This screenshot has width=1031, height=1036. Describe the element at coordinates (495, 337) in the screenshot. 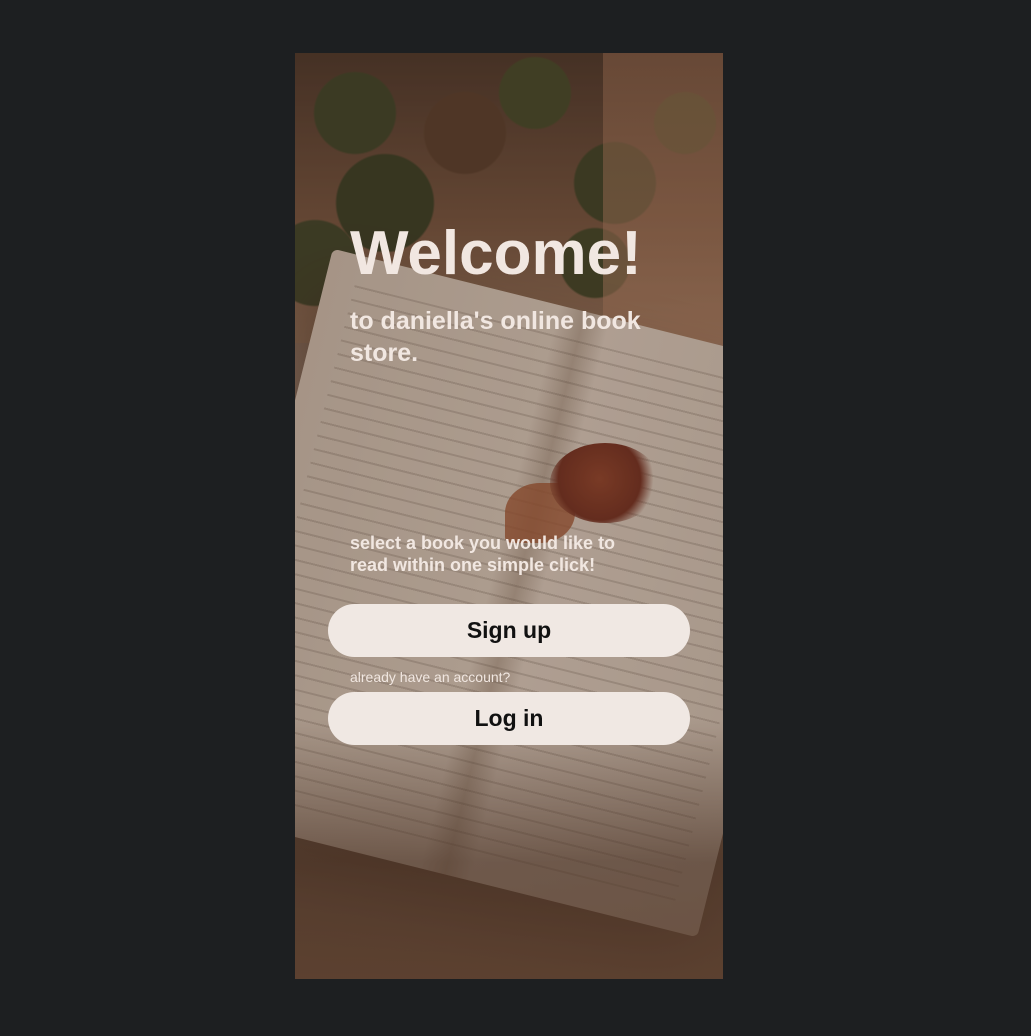

I see `welcome-subtitle: to daniella's online book store.` at that location.